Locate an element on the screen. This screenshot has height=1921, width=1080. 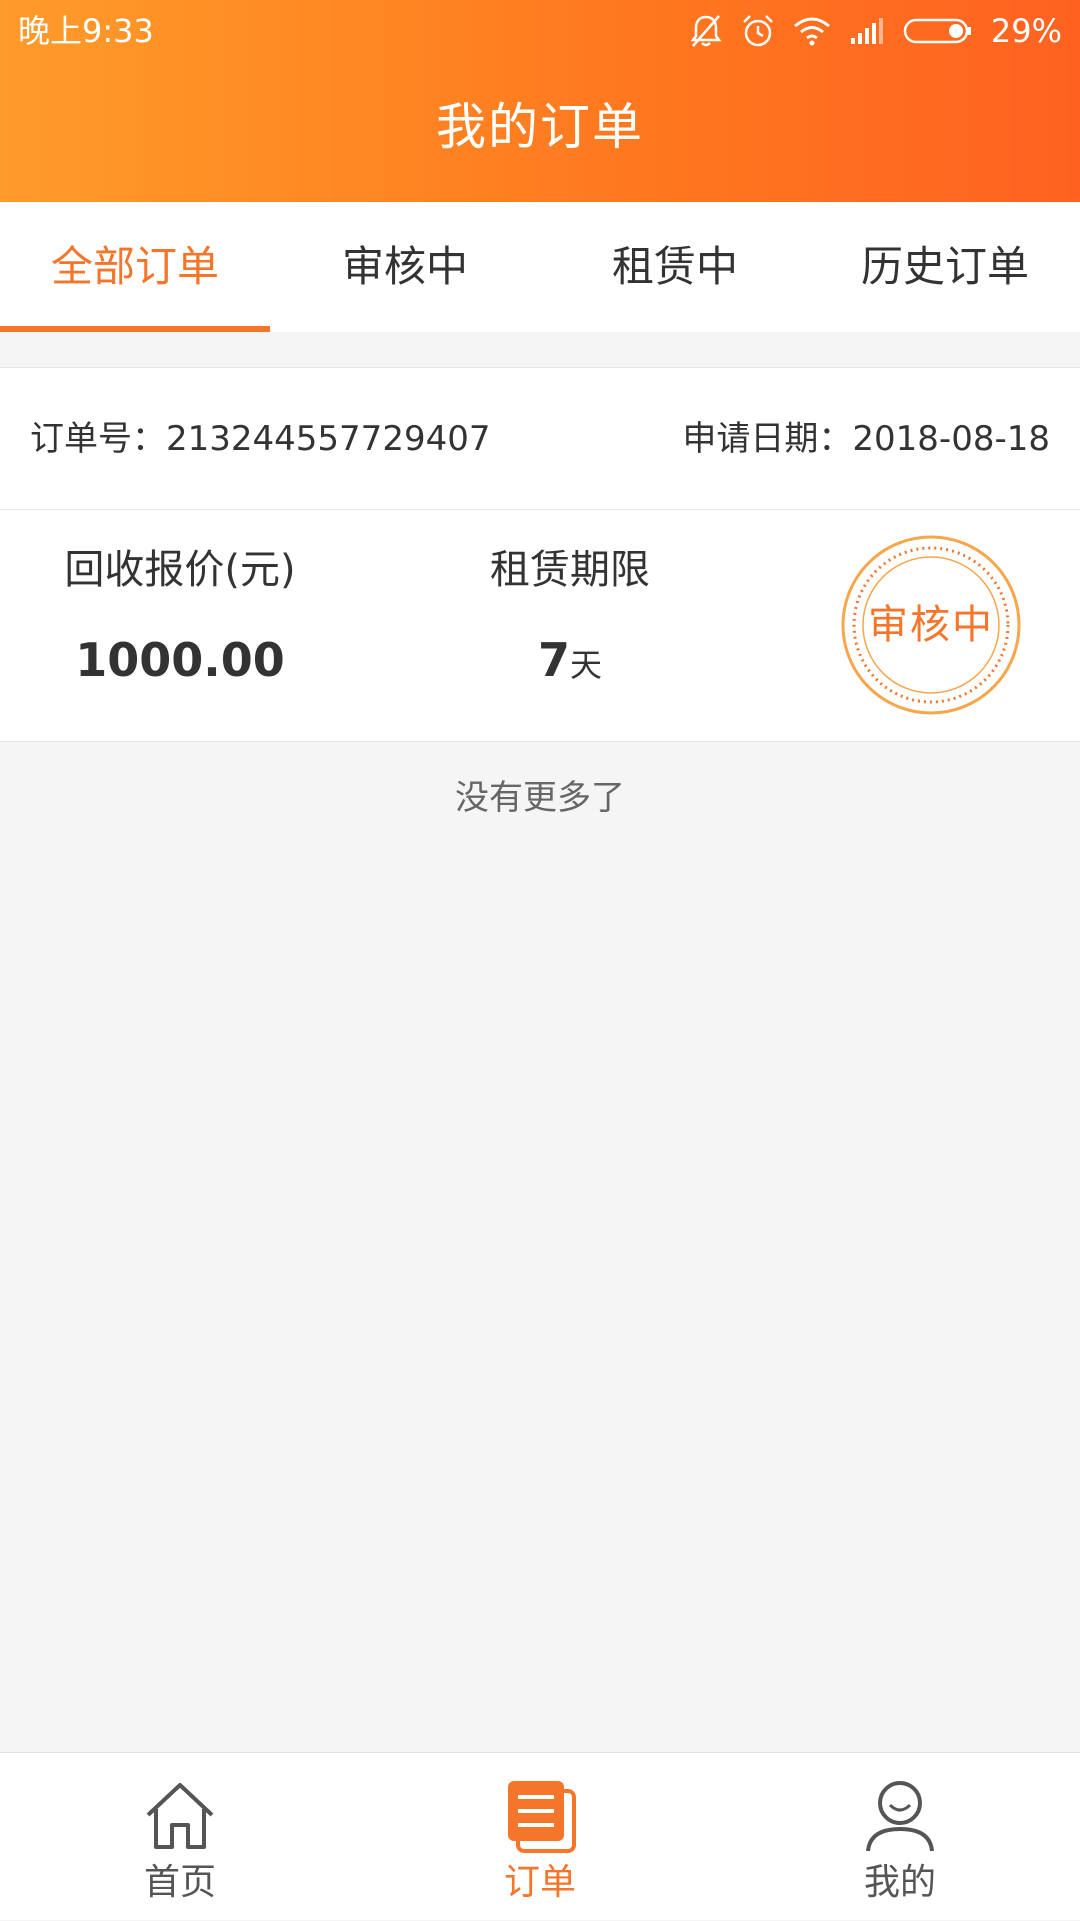
bell-off-icon is located at coordinates (706, 31).